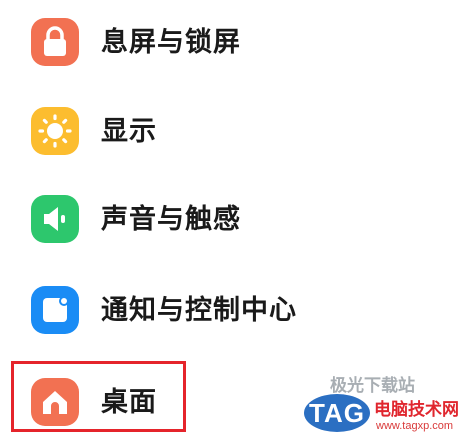  What do you see at coordinates (232, 133) in the screenshot?
I see `settings-item-display: 显示` at bounding box center [232, 133].